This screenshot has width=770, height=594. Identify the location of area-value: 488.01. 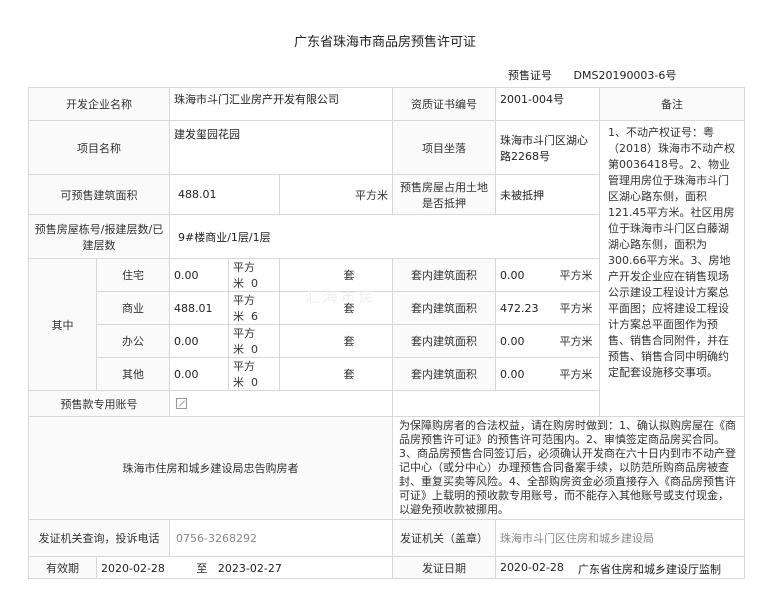
(224, 194).